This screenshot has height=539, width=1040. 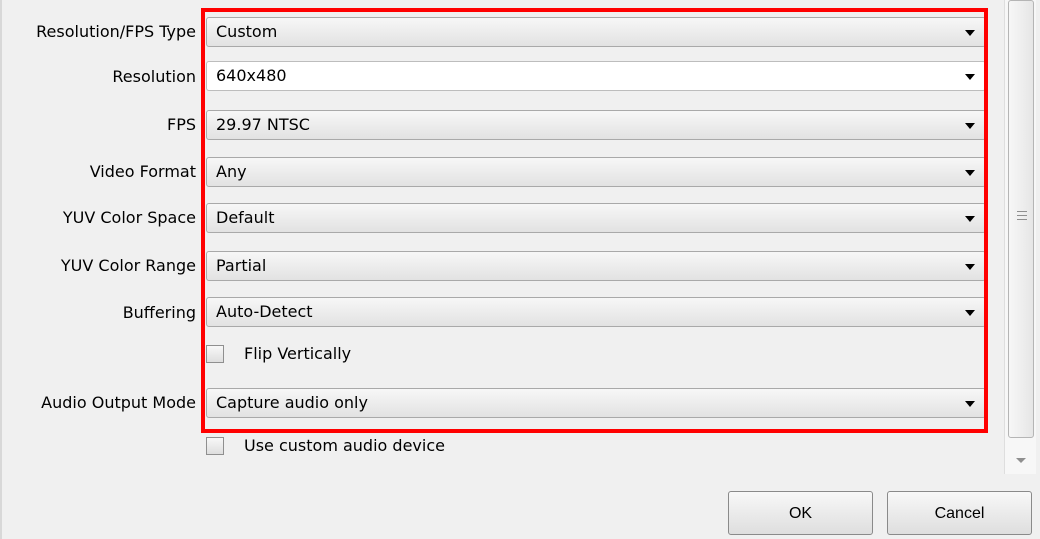 What do you see at coordinates (142, 171) in the screenshot?
I see `video-format-label: Video Format` at bounding box center [142, 171].